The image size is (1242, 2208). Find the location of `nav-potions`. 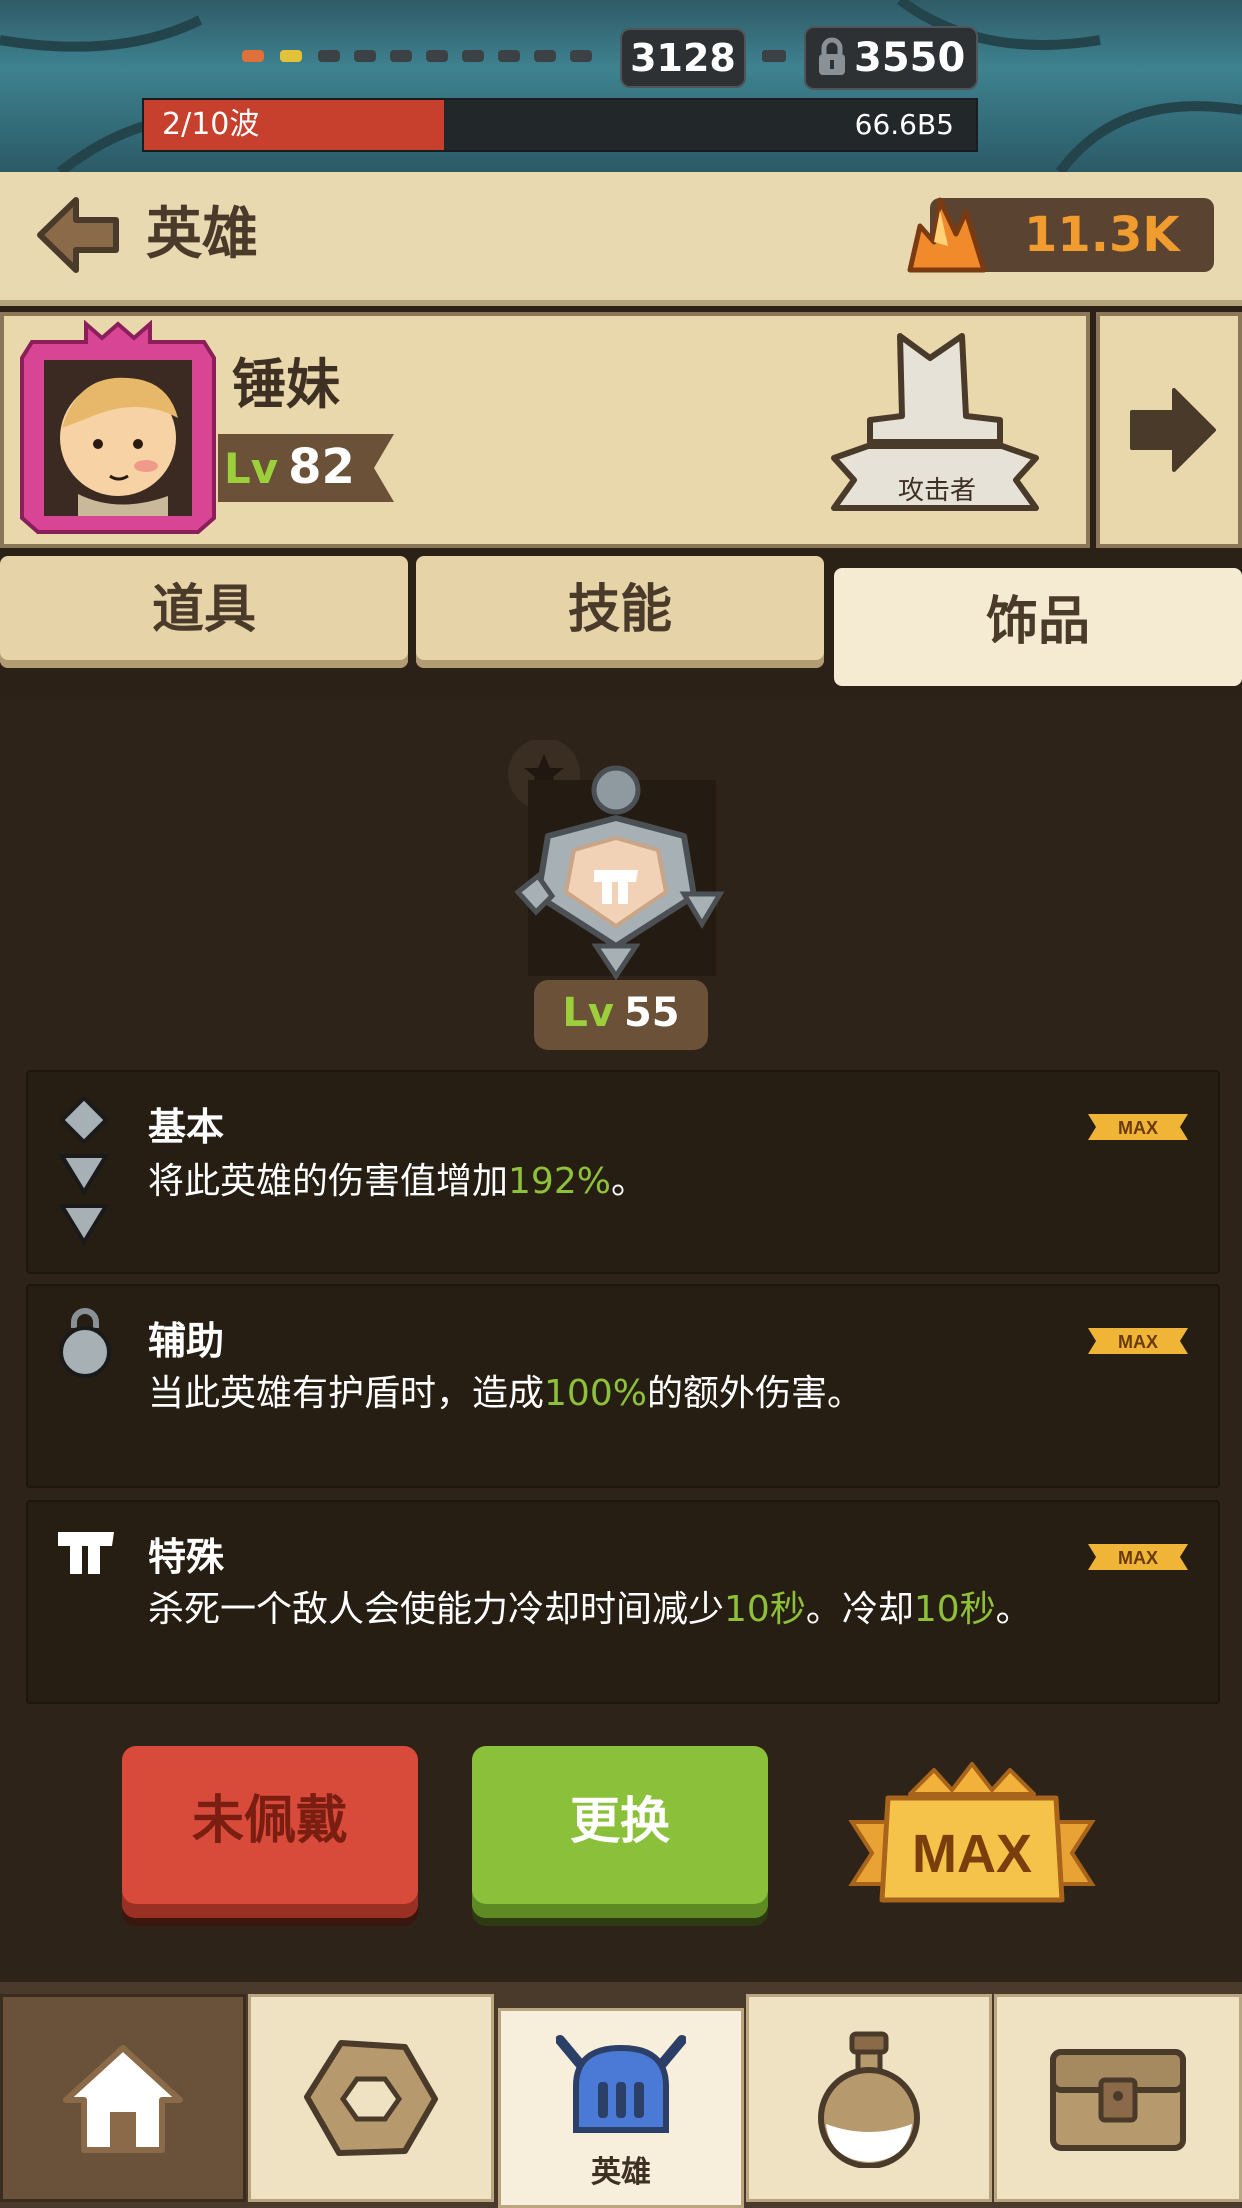

nav-potions is located at coordinates (869, 2098).